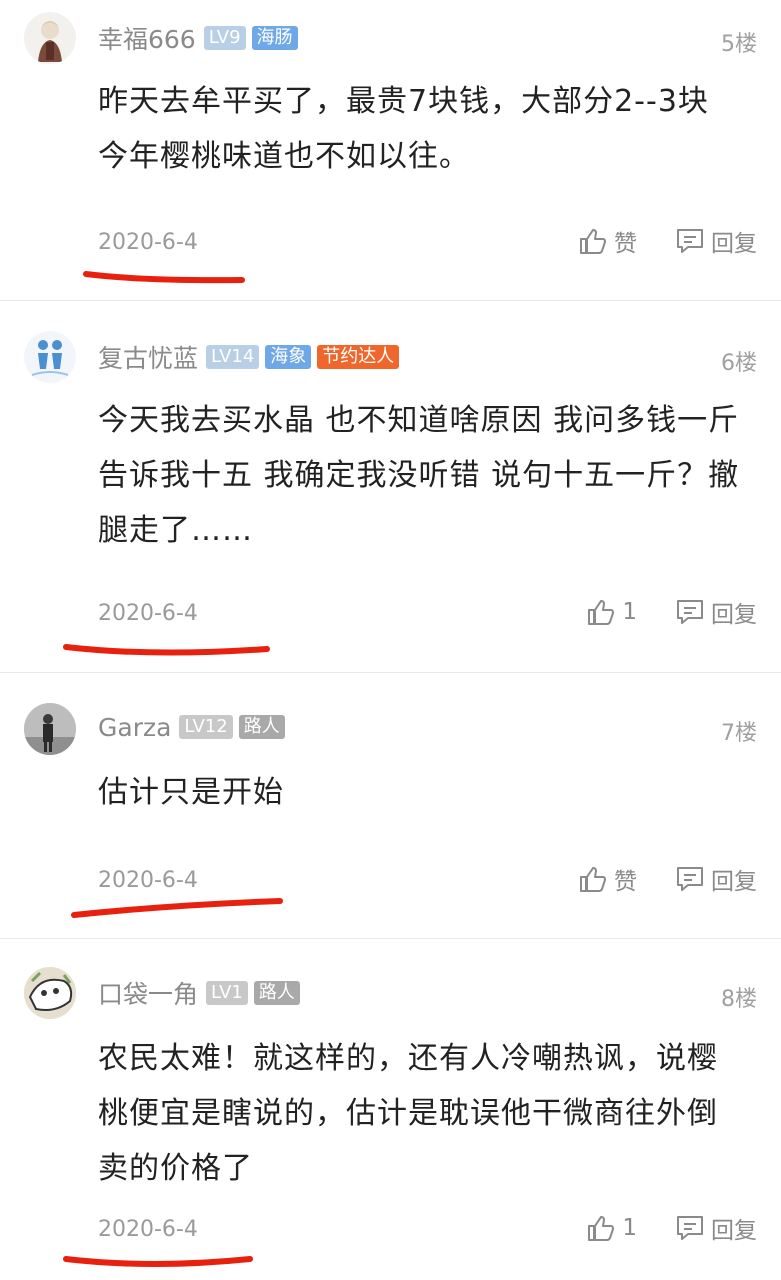  What do you see at coordinates (403, 129) in the screenshot?
I see `comment-text: 昨天去牟平买了，最贵7块钱，大部分2--3块 今年樱桃味道也不如以往。` at bounding box center [403, 129].